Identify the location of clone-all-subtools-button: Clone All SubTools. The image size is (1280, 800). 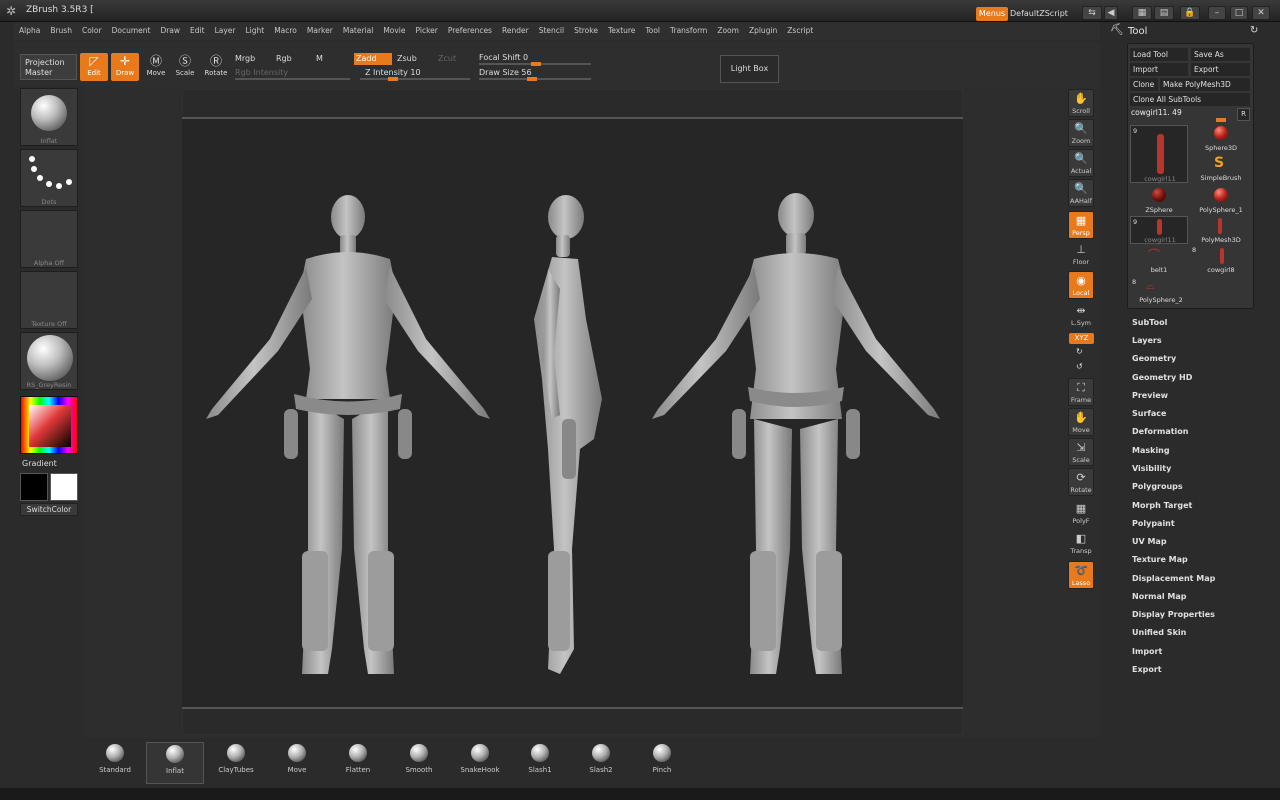
(1190, 99).